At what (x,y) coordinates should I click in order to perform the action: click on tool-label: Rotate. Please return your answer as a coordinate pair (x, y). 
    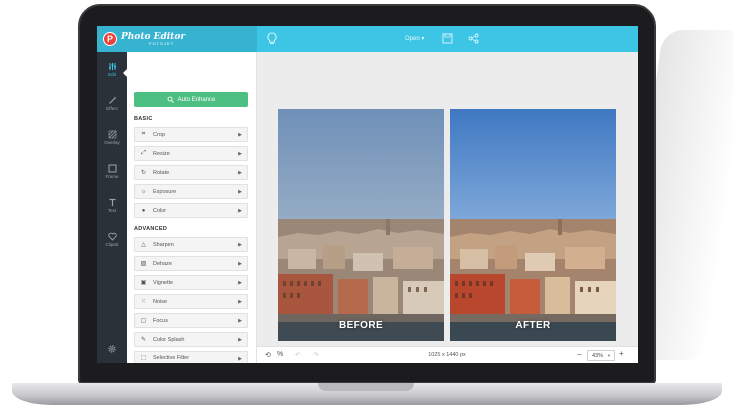
    Looking at the image, I should click on (161, 172).